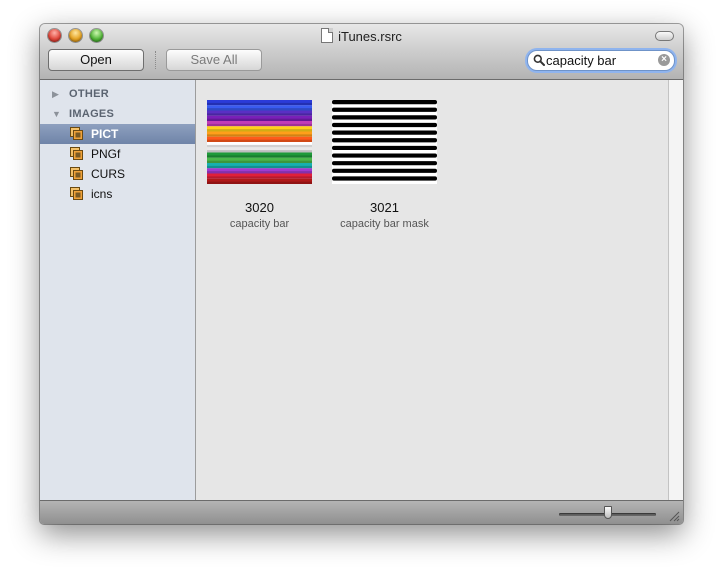 This screenshot has height=580, width=723. Describe the element at coordinates (327, 35) in the screenshot. I see `document-icon` at that location.